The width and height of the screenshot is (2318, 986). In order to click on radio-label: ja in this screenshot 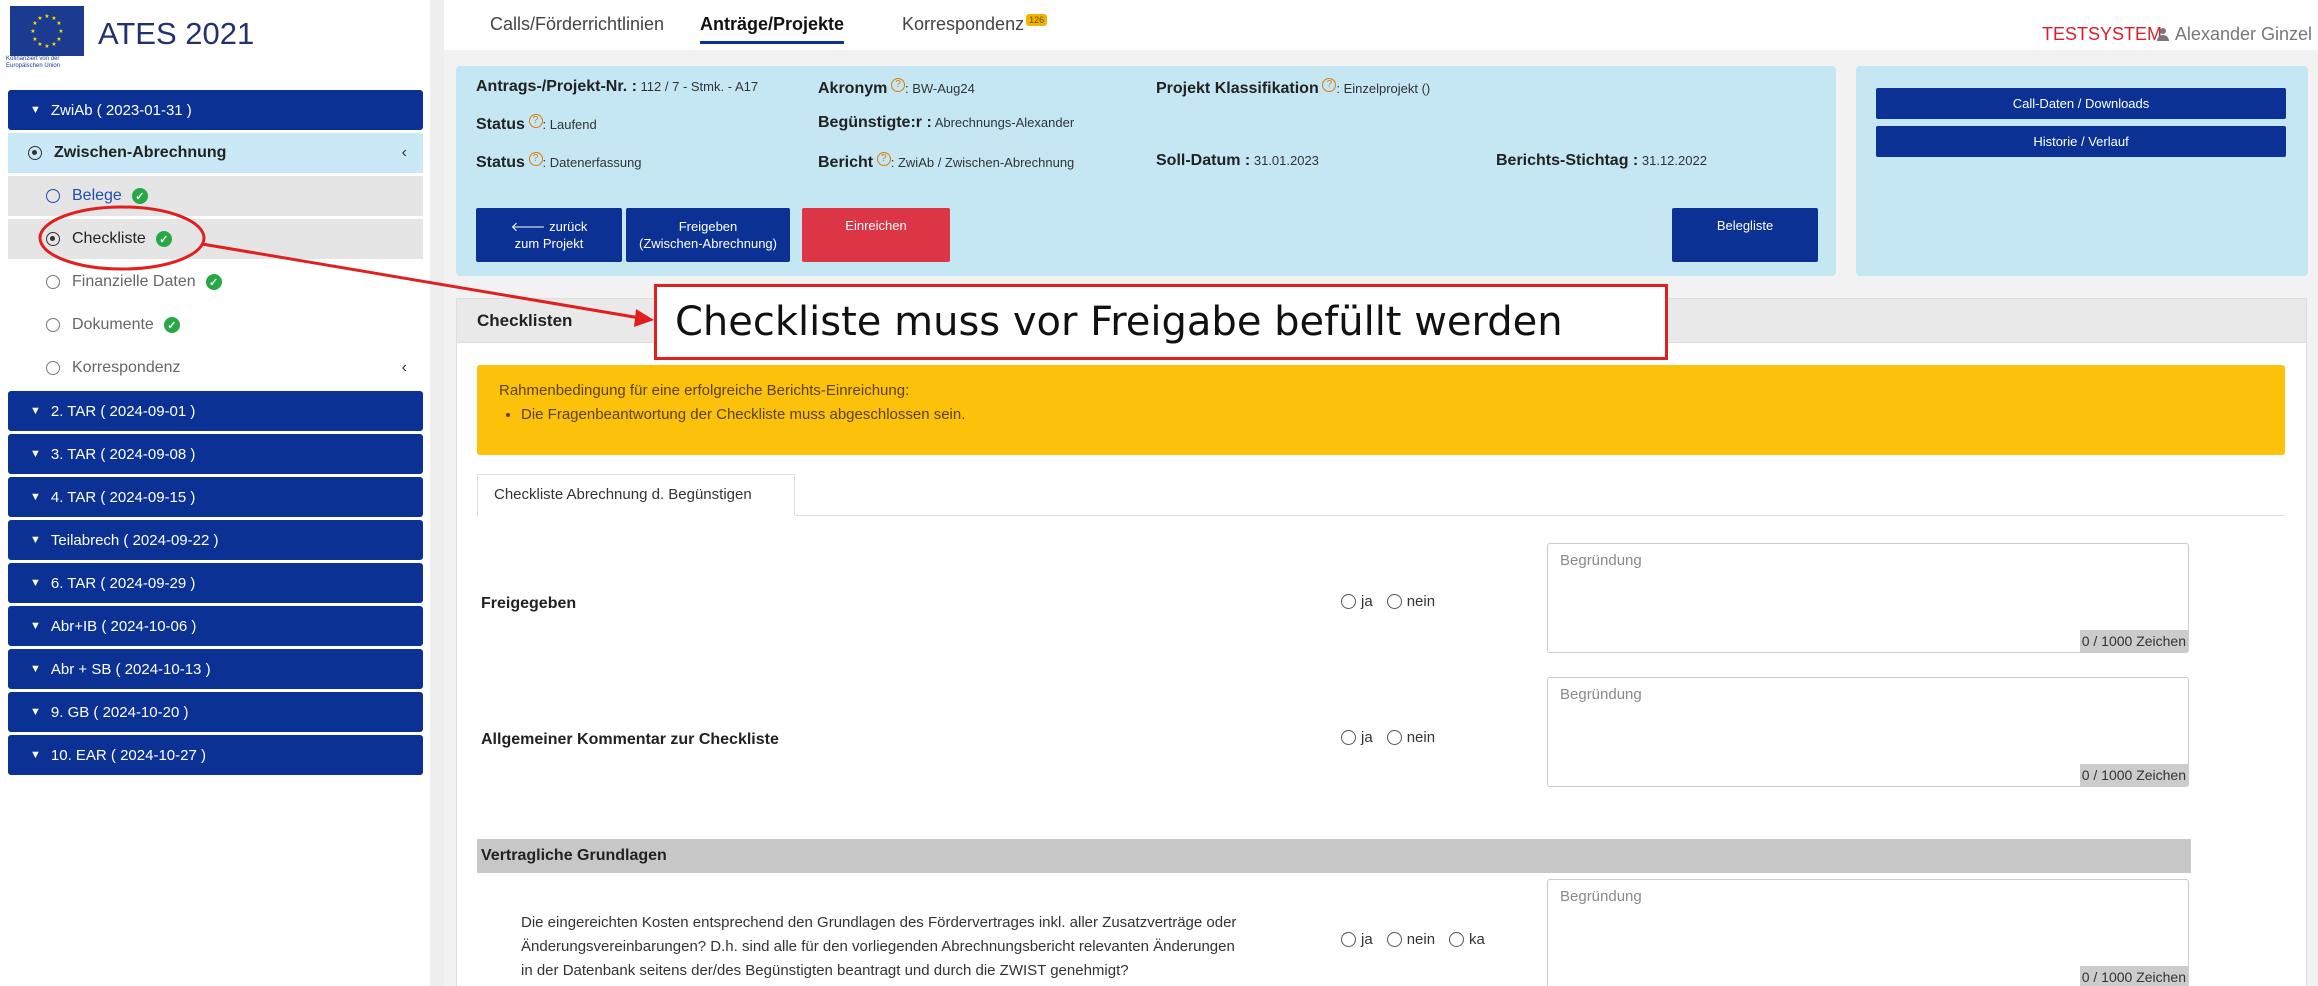, I will do `click(1367, 601)`.